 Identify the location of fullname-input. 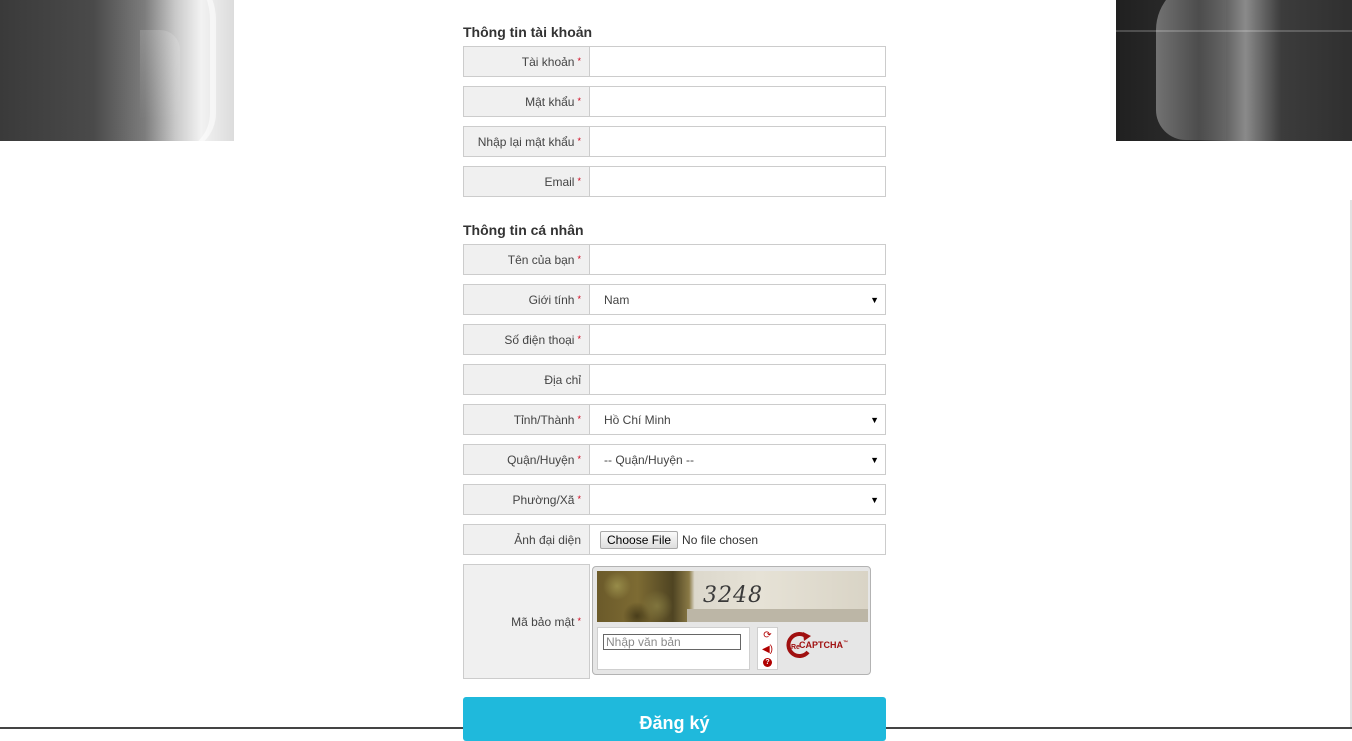
(737, 259).